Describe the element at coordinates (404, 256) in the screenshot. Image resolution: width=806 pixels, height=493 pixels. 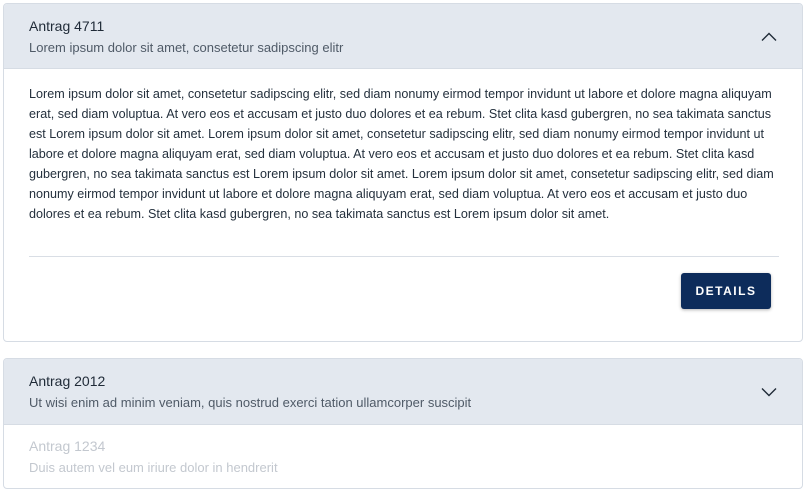
I see `divider` at that location.